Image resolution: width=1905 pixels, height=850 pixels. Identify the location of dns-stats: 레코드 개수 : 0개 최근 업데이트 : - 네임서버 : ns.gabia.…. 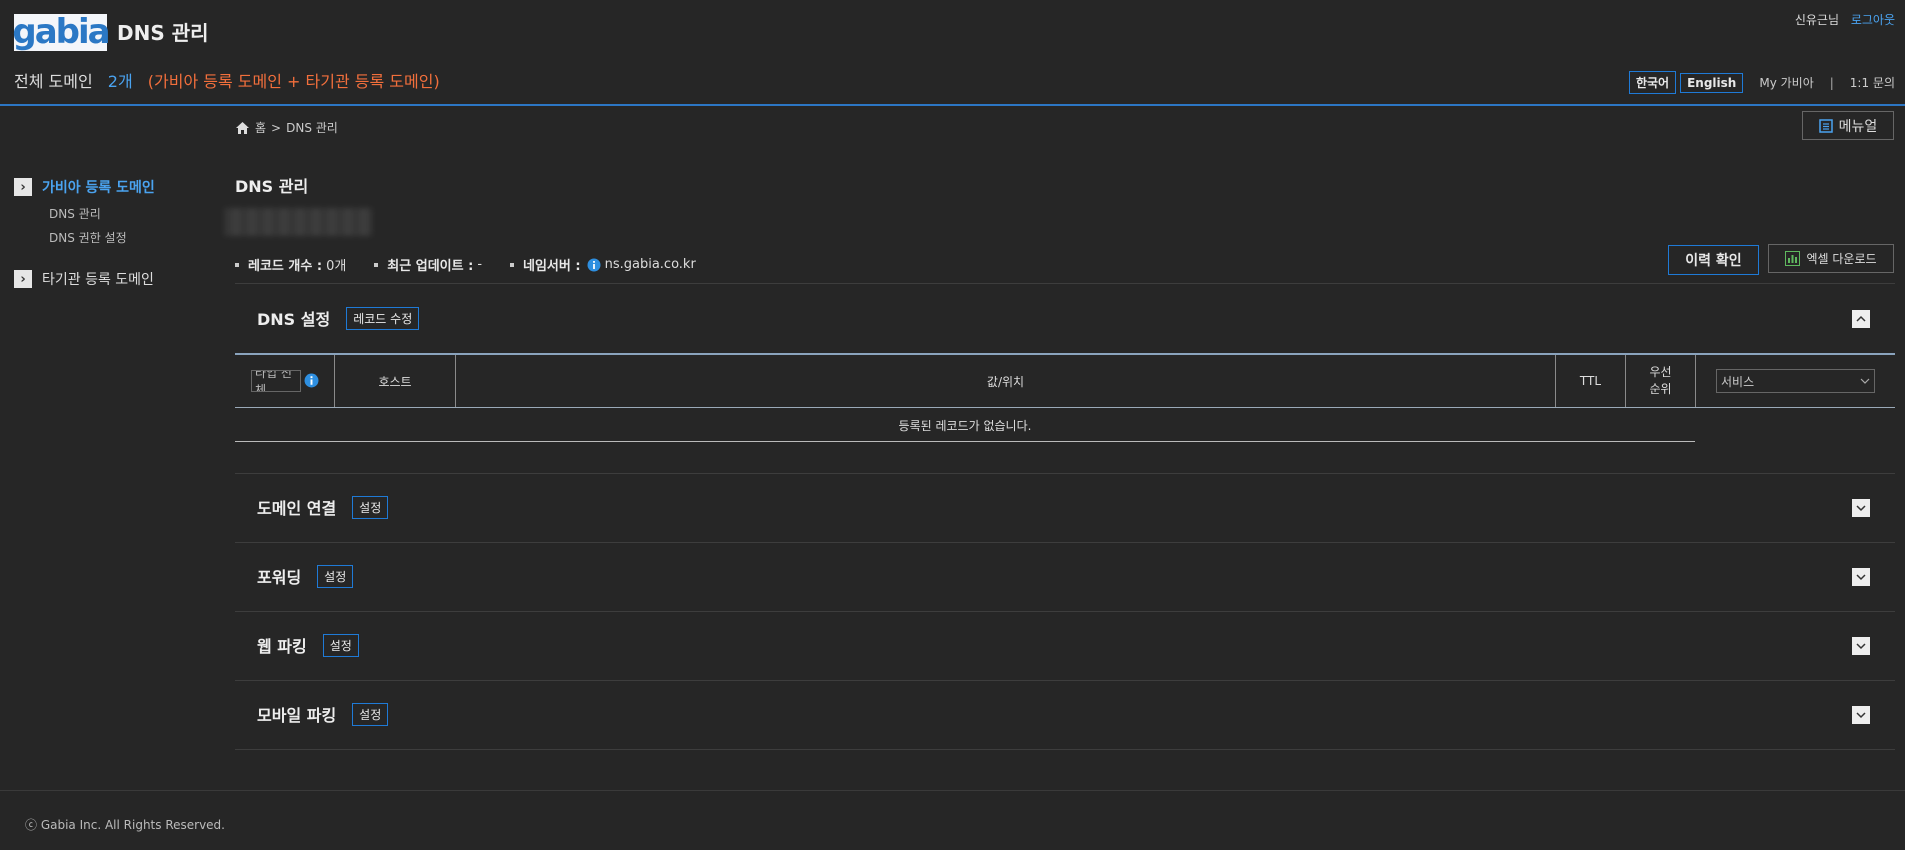
(479, 264).